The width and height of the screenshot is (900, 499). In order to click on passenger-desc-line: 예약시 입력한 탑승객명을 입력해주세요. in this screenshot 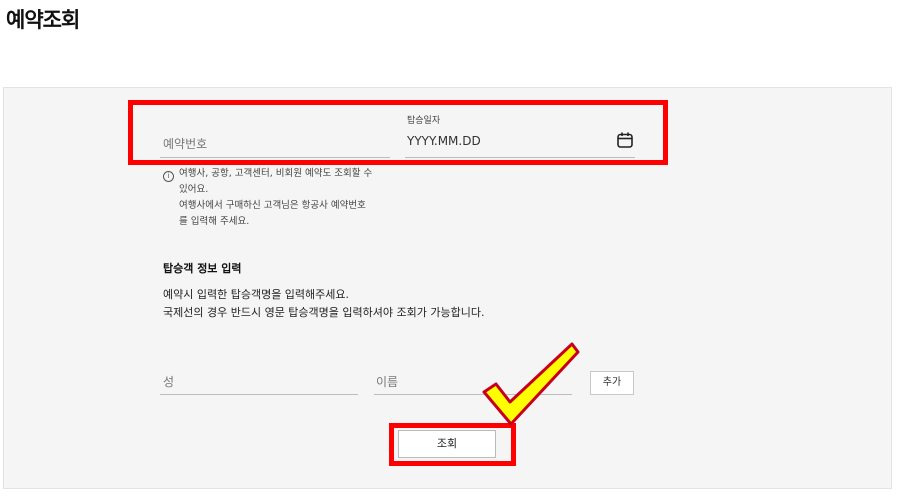, I will do `click(256, 294)`.